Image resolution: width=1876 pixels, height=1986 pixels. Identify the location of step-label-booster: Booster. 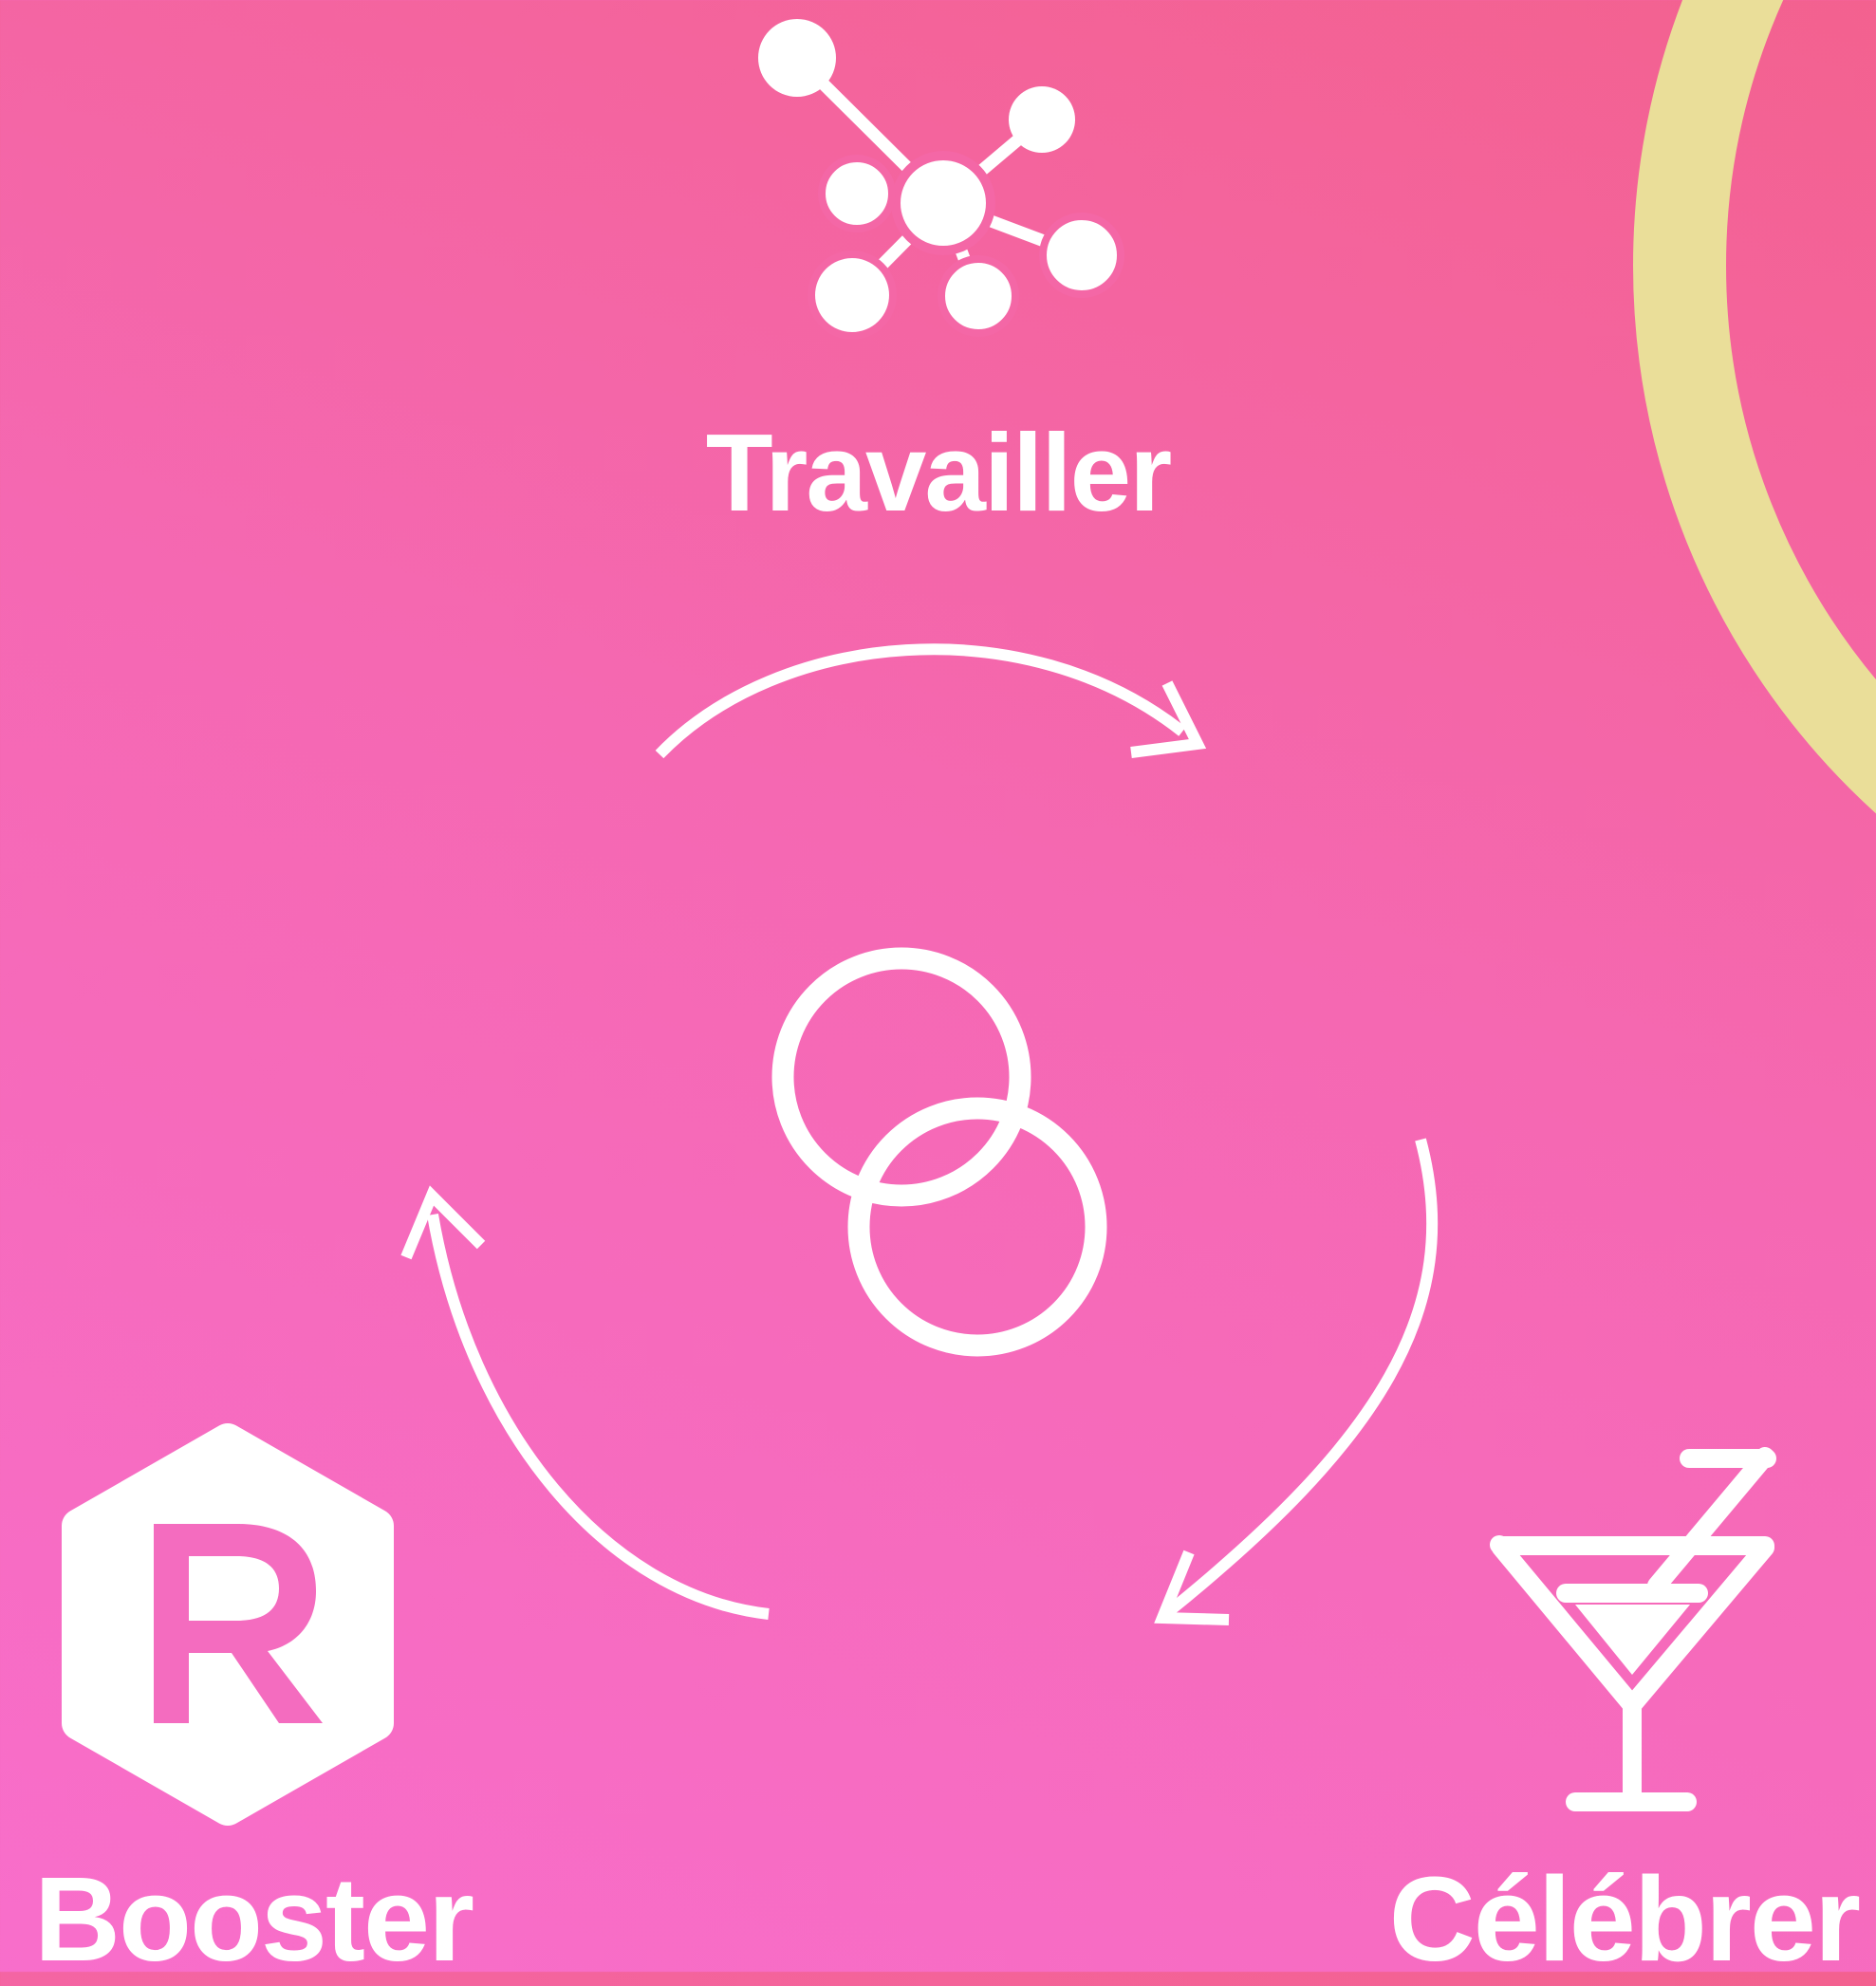
(254, 1919).